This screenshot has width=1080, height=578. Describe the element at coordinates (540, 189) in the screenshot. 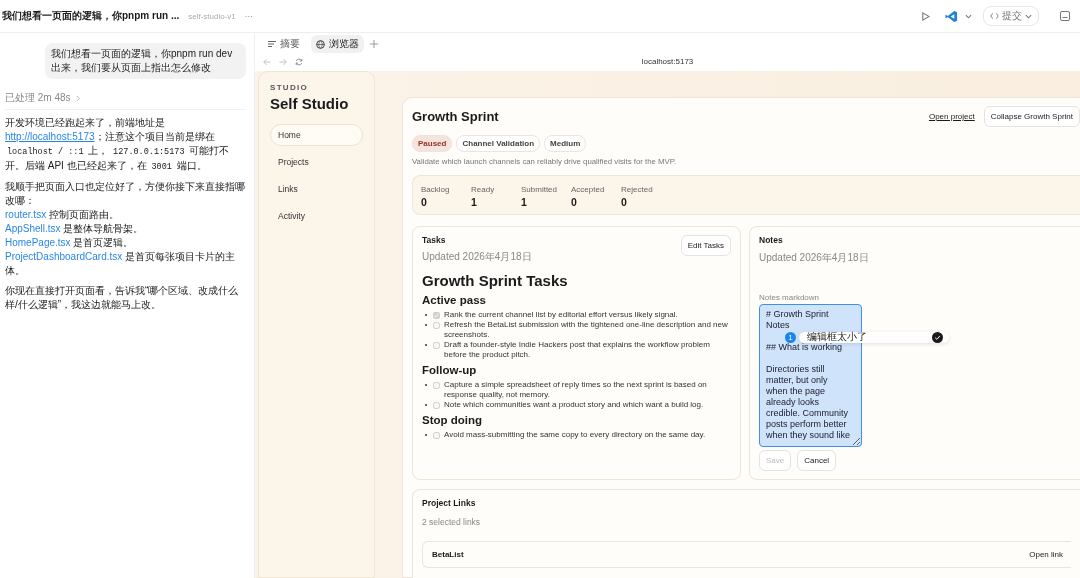

I see `stat-label: Submitted` at that location.